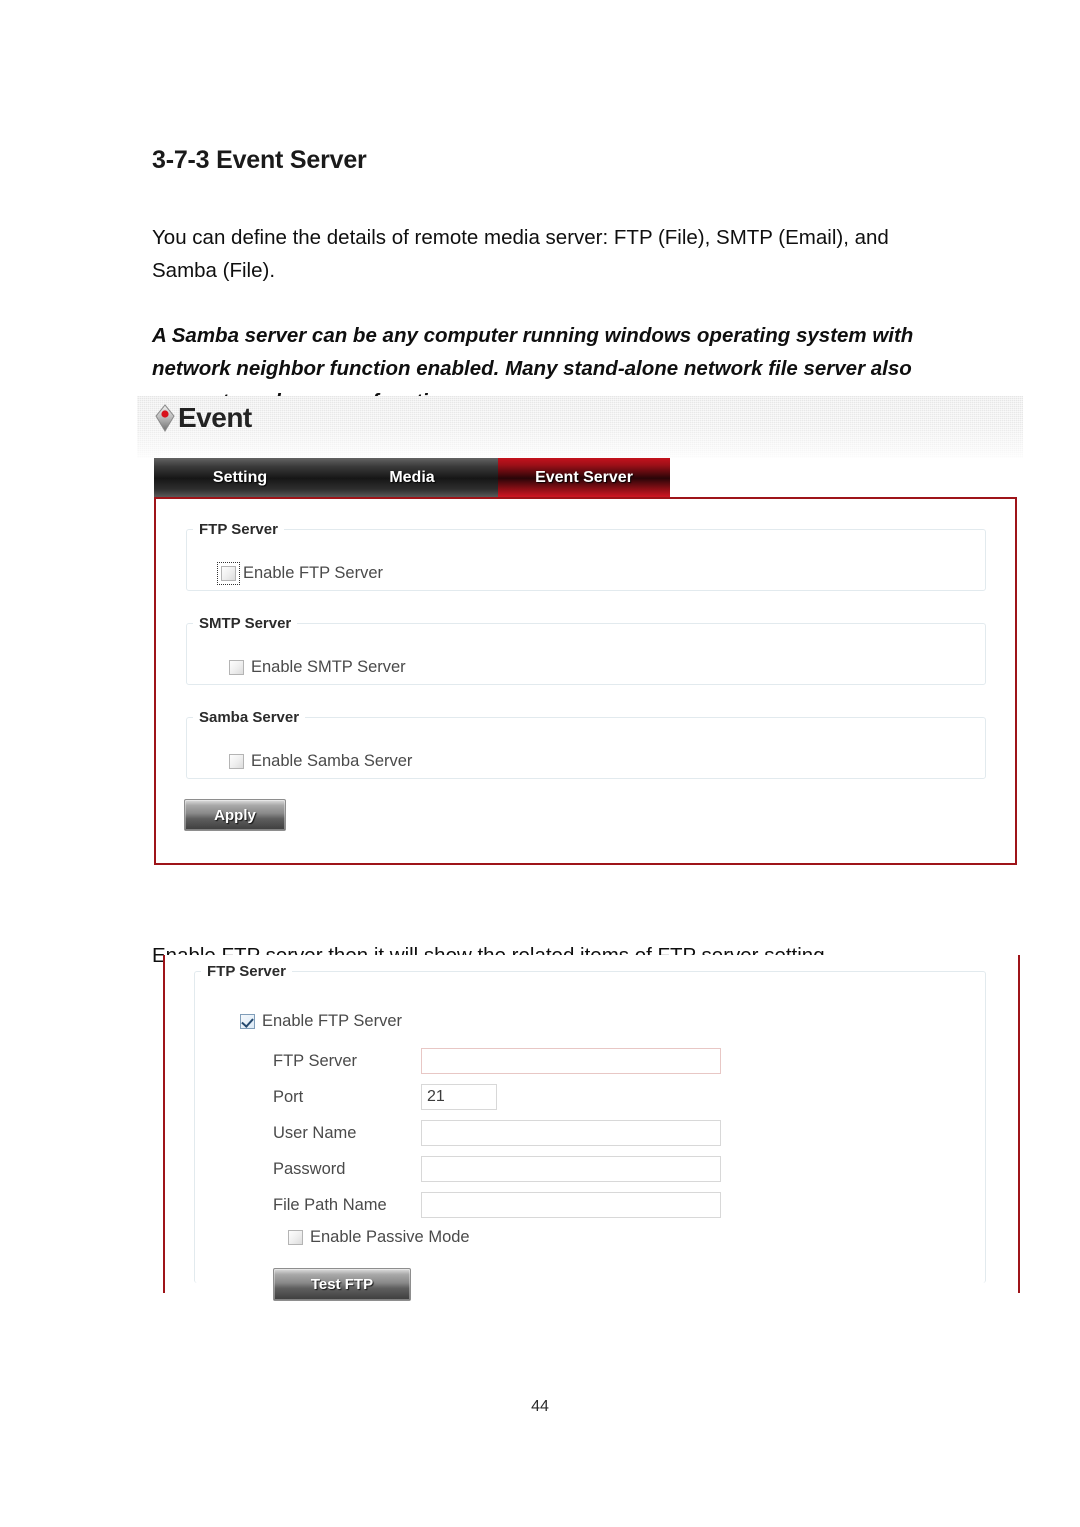 Image resolution: width=1080 pixels, height=1527 pixels. I want to click on enable-smtp-server-row: Enable SMTP Server, so click(317, 667).